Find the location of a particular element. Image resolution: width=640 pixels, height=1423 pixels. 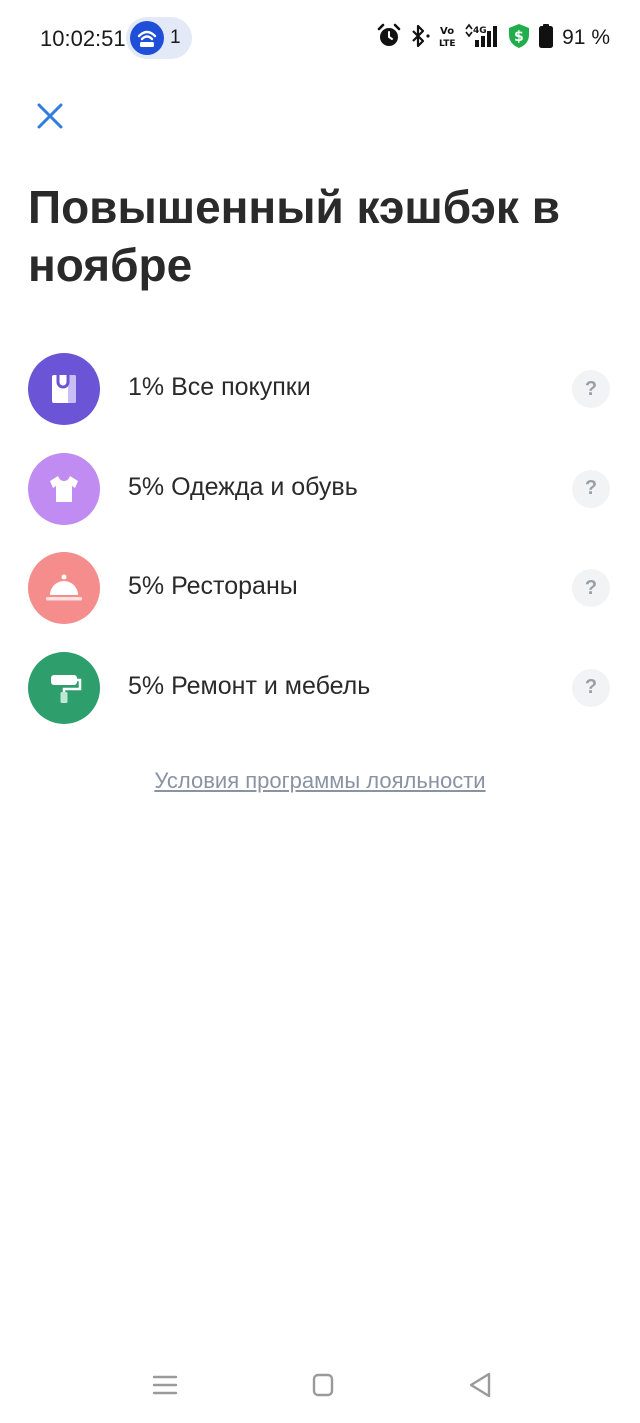

bluetooth-icon is located at coordinates (420, 38).